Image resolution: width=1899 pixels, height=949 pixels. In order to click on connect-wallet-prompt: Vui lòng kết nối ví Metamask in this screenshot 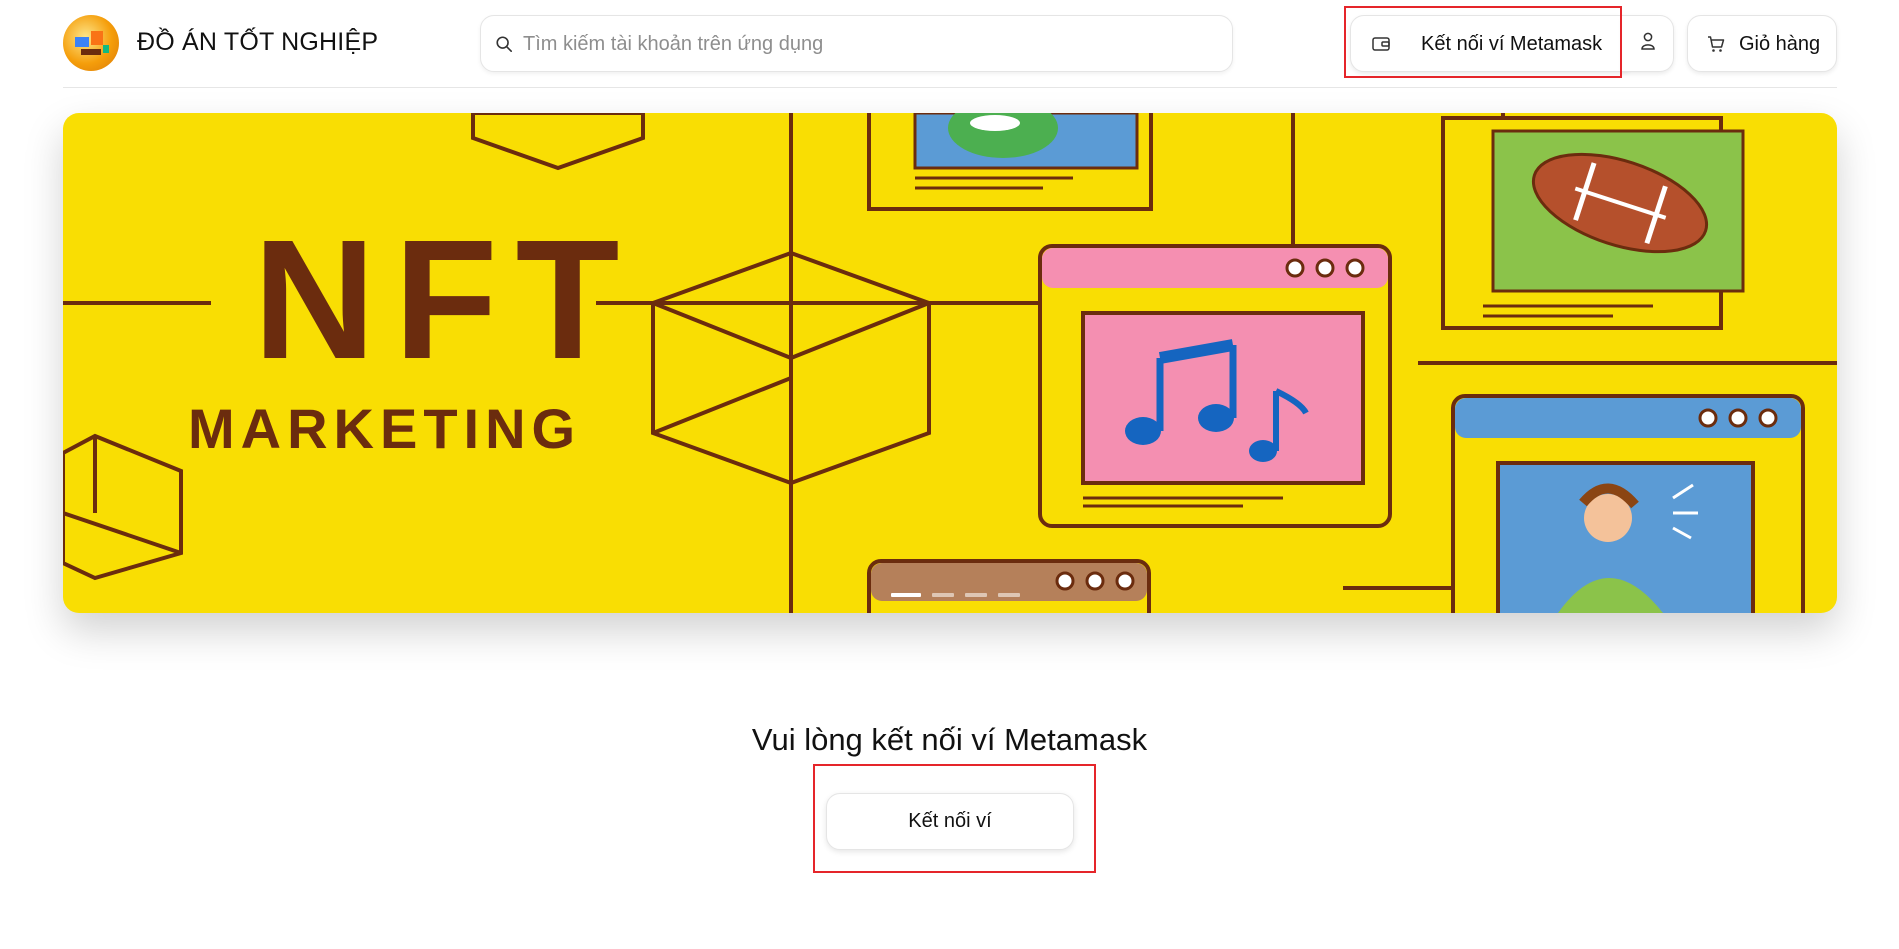, I will do `click(949, 739)`.